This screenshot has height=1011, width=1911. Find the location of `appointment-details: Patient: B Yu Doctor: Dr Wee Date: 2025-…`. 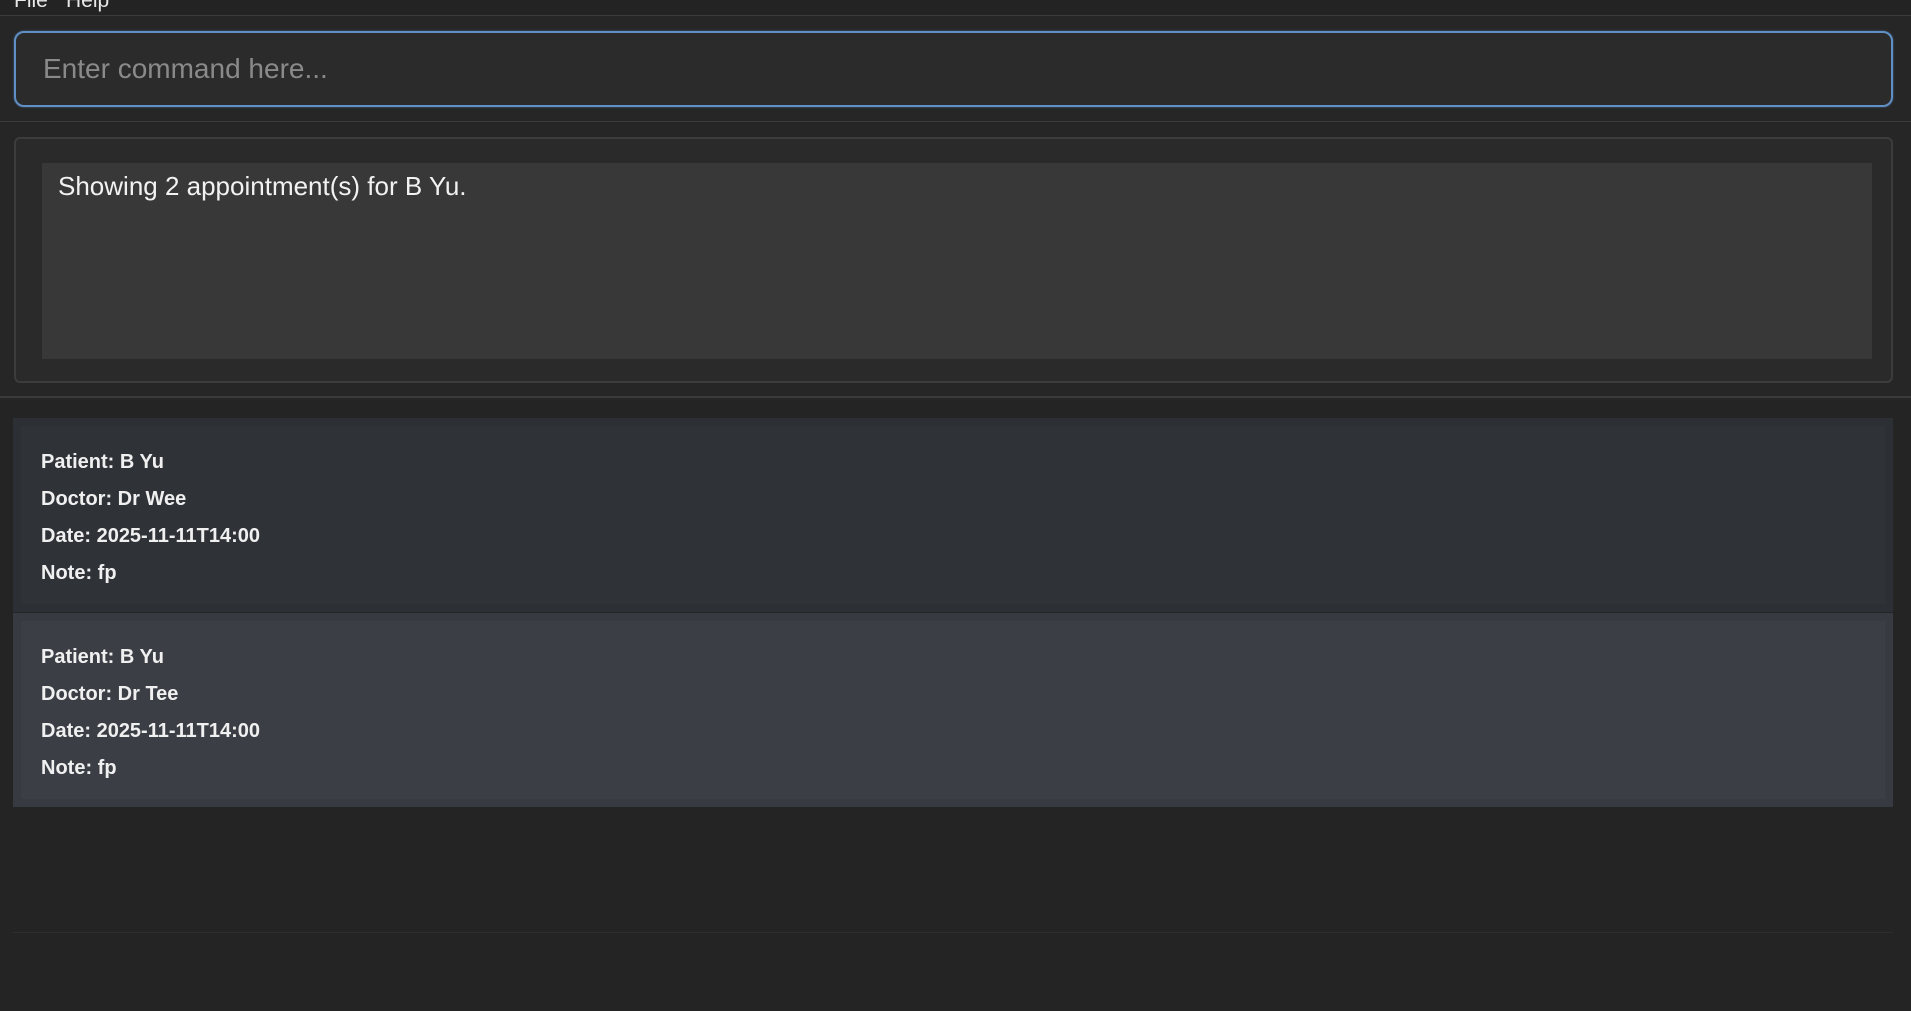

appointment-details: Patient: B Yu Doctor: Dr Wee Date: 2025-… is located at coordinates (150, 518).